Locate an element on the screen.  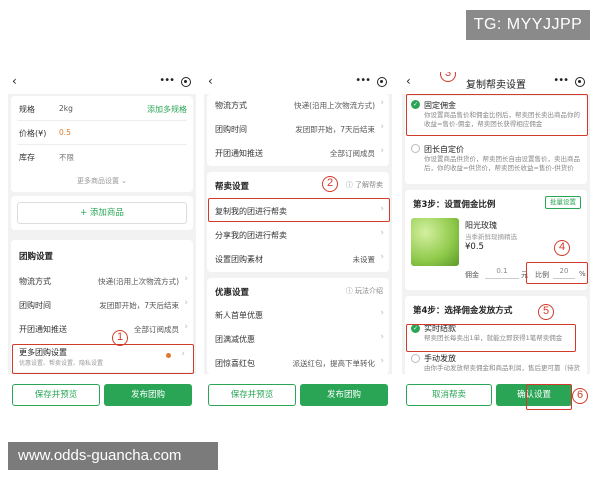
spec-value: 2kg is located at coordinates (66, 108).